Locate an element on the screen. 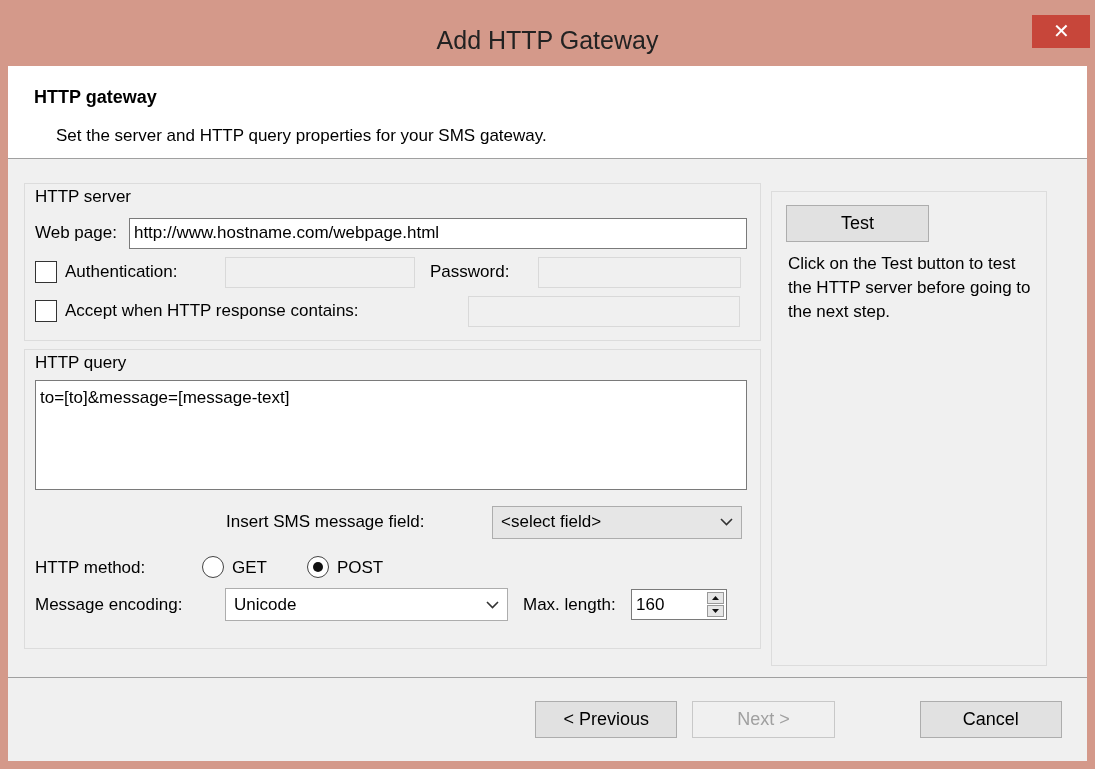  wizard-button: < Previous is located at coordinates (606, 719).